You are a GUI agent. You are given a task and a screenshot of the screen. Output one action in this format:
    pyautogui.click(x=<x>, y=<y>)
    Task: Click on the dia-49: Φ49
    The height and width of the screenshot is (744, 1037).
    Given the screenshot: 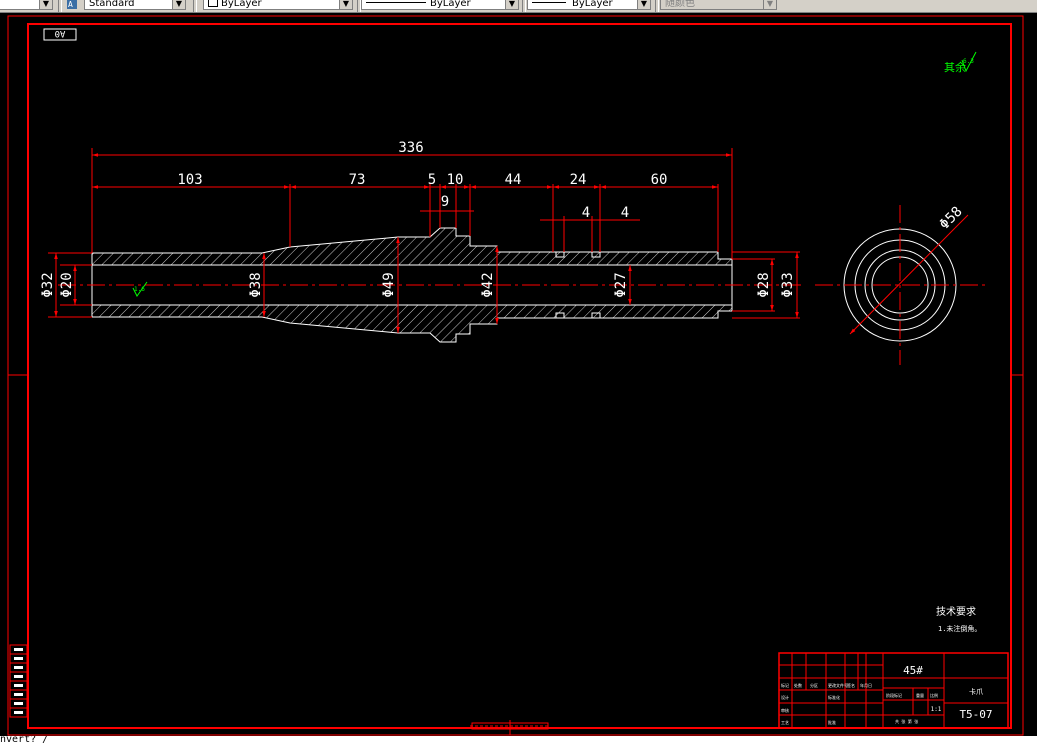 What is the action you would take?
    pyautogui.click(x=389, y=284)
    